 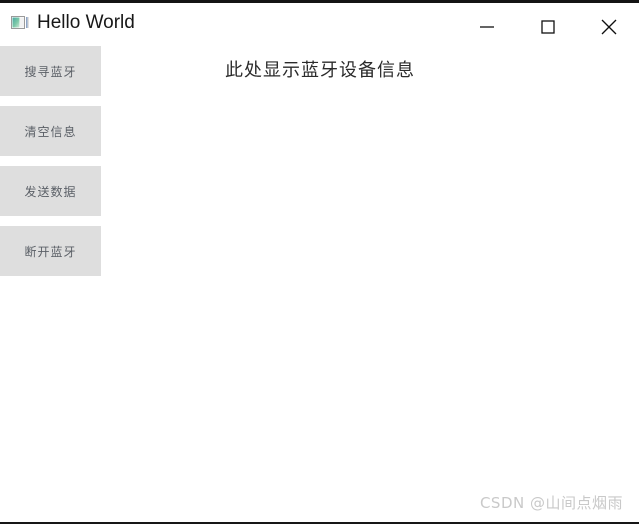 I want to click on sidebar-button-panel: 搜寻蓝牙 清空信息 发送数据 断开蓝牙, so click(x=50, y=166).